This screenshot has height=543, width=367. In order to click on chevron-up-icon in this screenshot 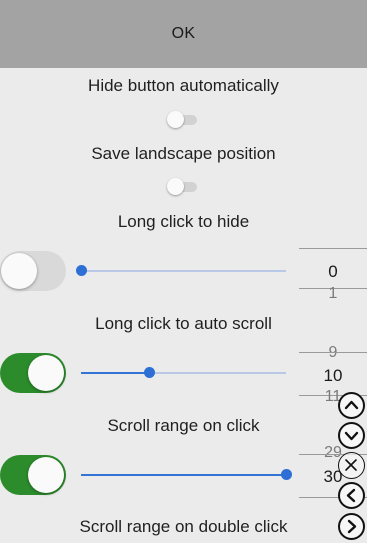, I will do `click(351, 405)`.